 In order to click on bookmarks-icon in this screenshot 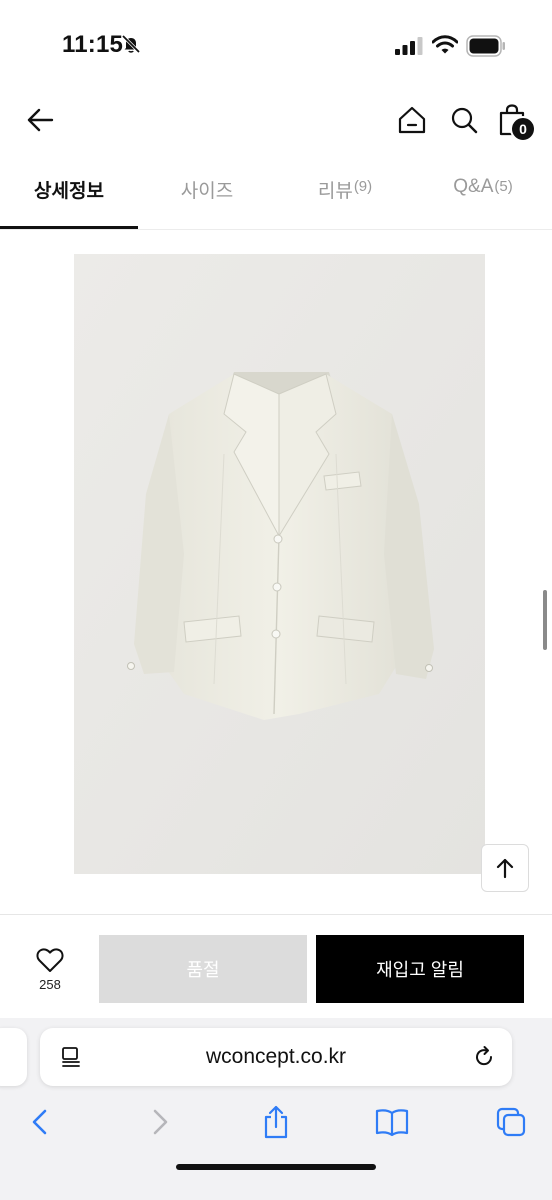, I will do `click(392, 1123)`.